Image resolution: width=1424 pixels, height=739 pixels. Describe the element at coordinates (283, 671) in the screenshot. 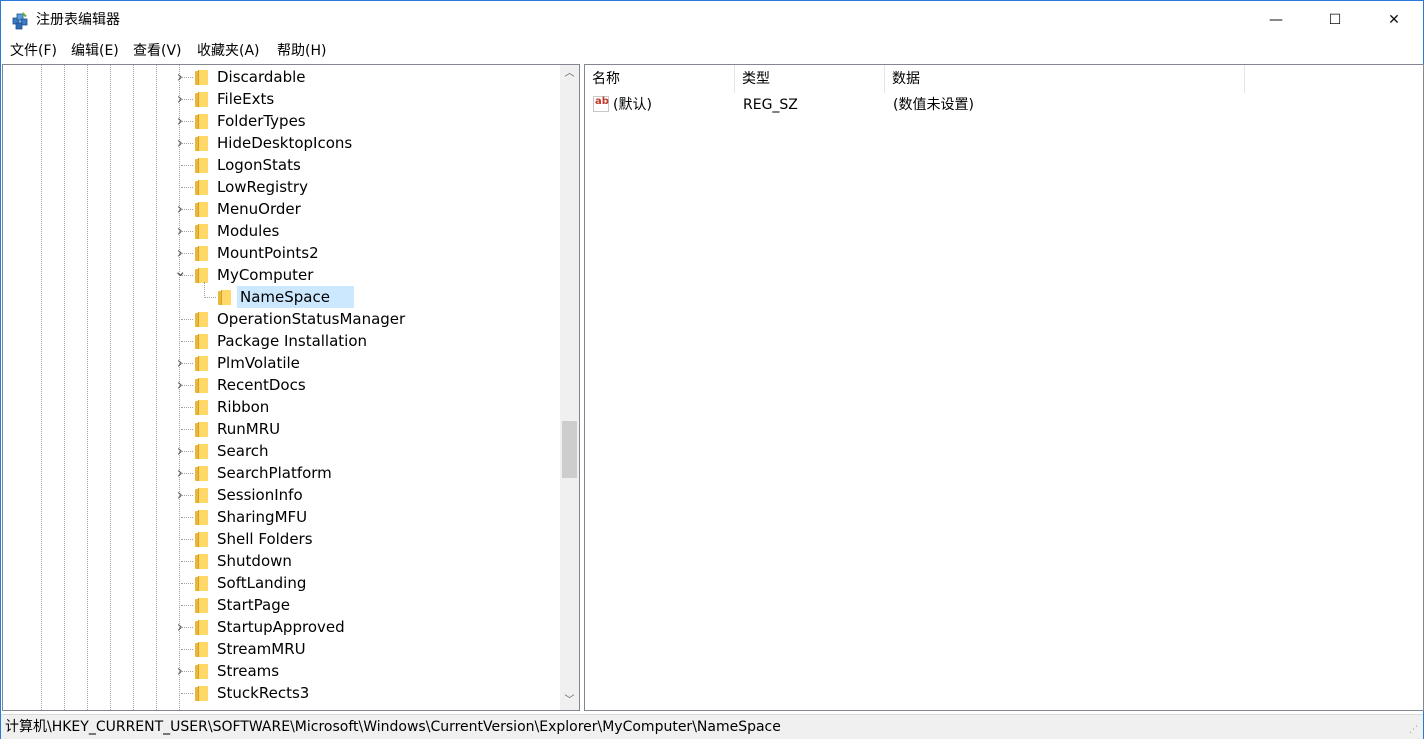

I see `tree-item: › Streams` at that location.